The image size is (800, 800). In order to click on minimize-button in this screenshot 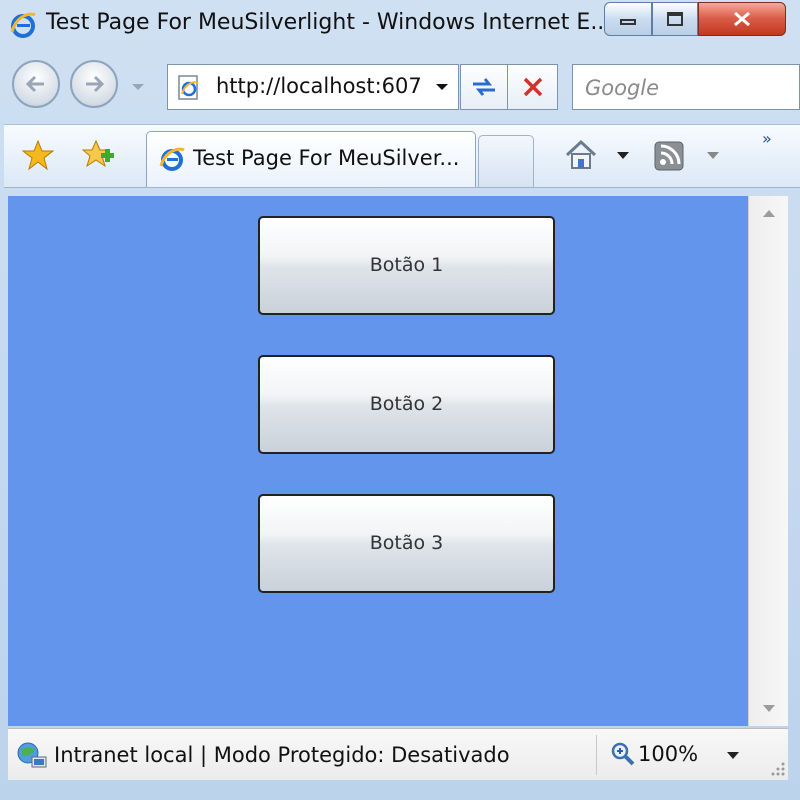, I will do `click(628, 19)`.